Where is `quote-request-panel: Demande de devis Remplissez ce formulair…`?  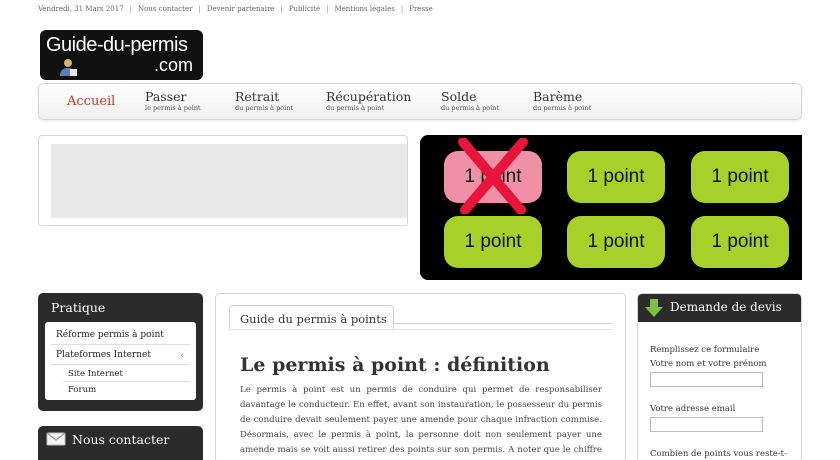 quote-request-panel: Demande de devis Remplissez ce formulair… is located at coordinates (719, 376).